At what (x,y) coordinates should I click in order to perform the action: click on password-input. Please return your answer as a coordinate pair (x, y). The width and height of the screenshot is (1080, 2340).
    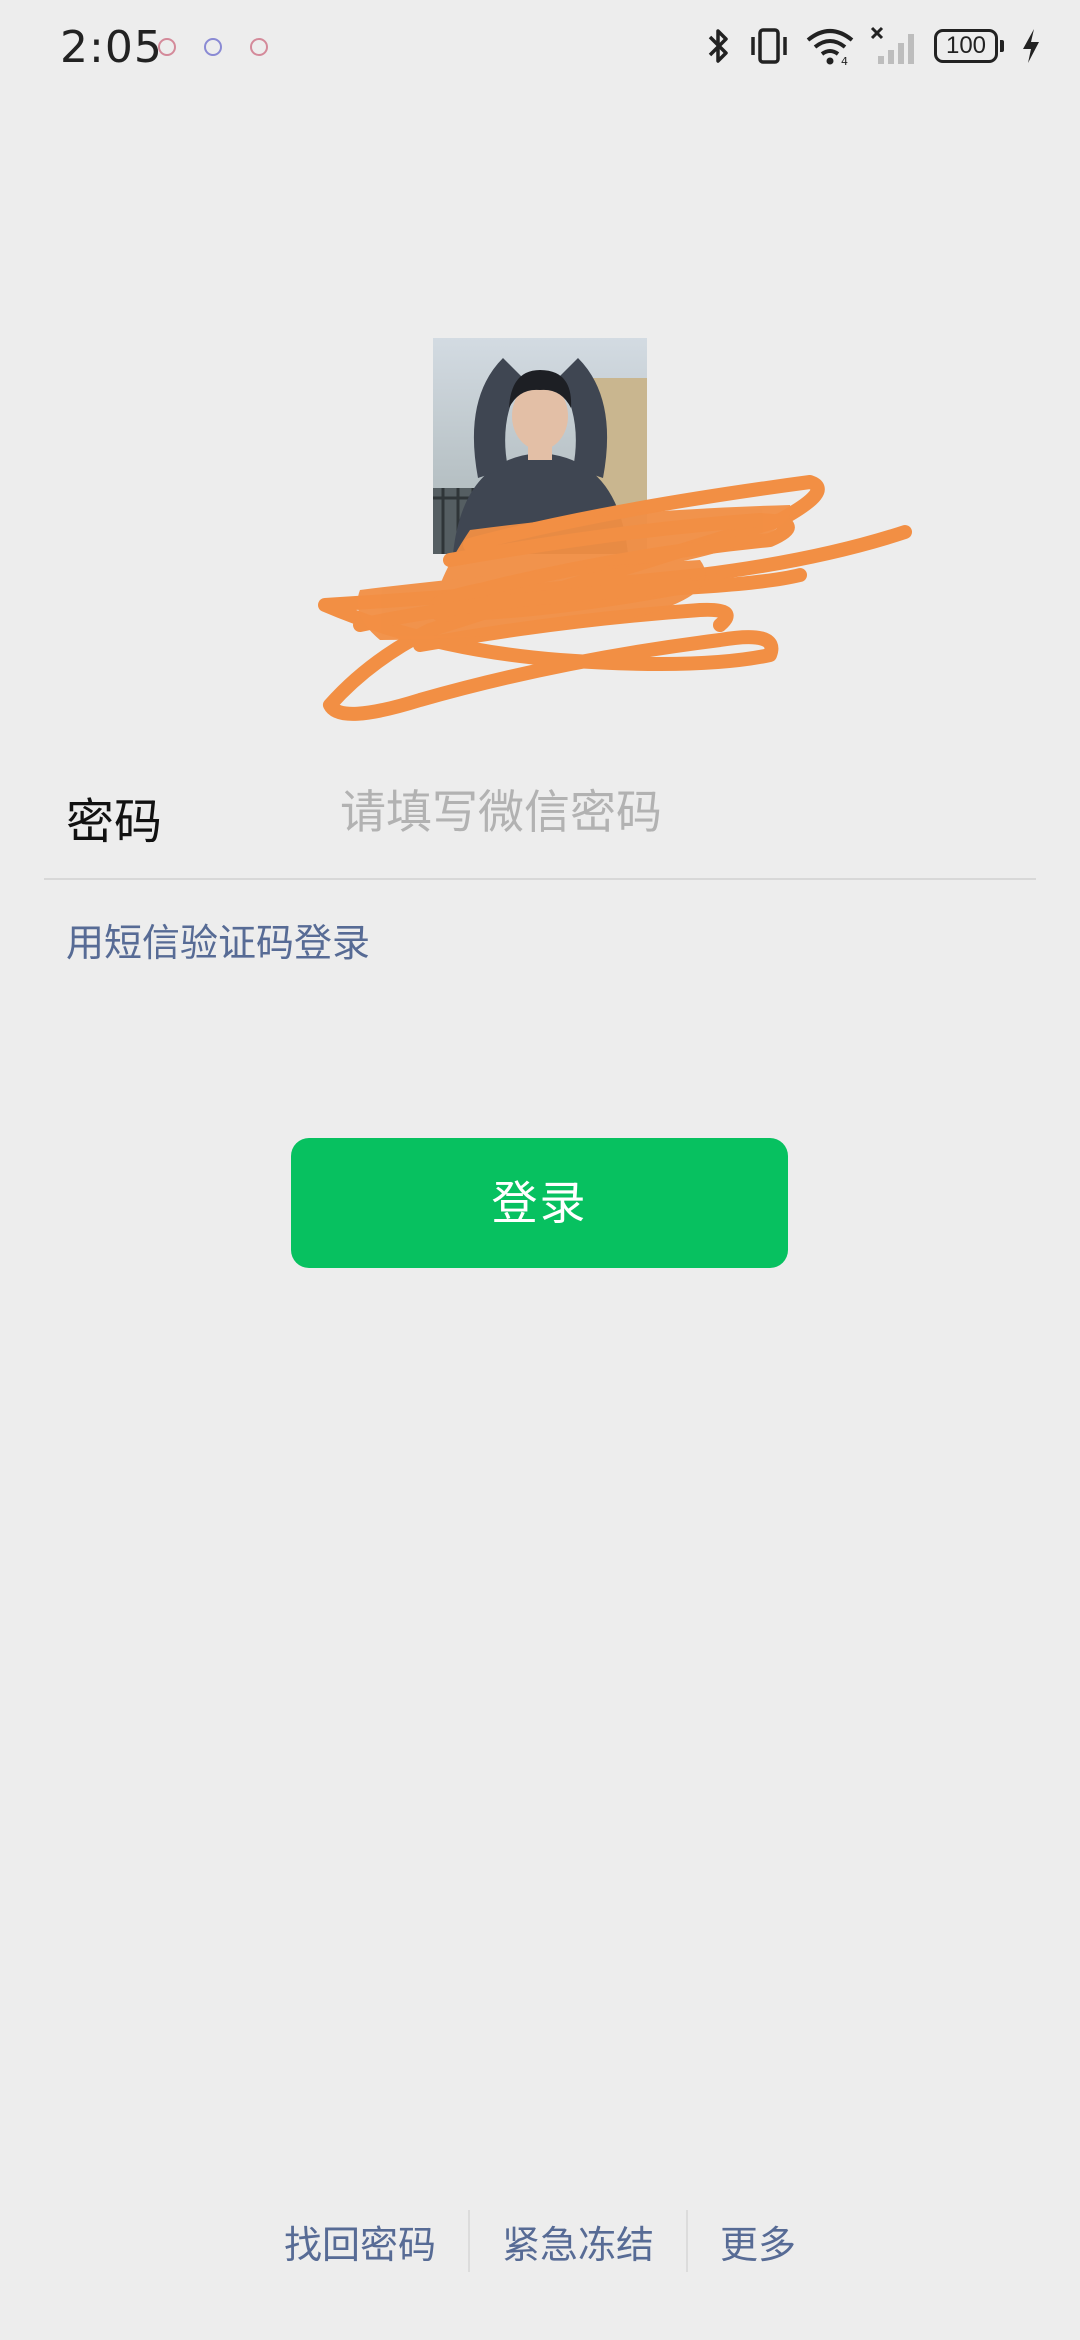
    Looking at the image, I should click on (680, 812).